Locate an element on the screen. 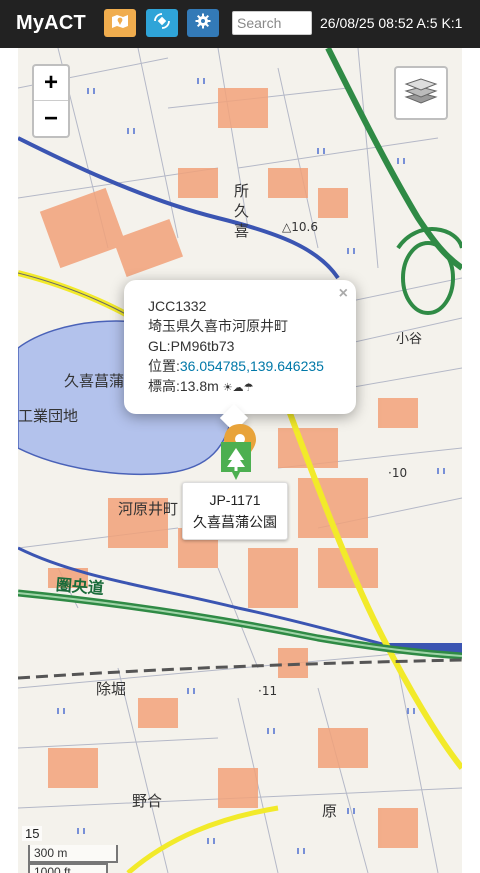 The height and width of the screenshot is (873, 480). layers-icon is located at coordinates (421, 93).